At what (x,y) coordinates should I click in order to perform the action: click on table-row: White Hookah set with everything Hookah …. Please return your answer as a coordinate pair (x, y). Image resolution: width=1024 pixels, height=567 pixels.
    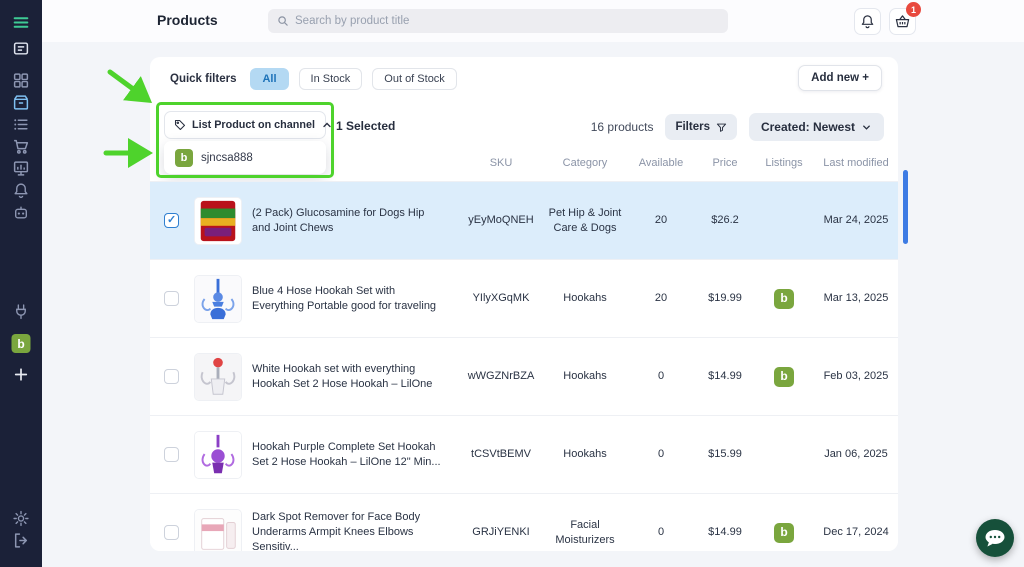
    Looking at the image, I should click on (524, 376).